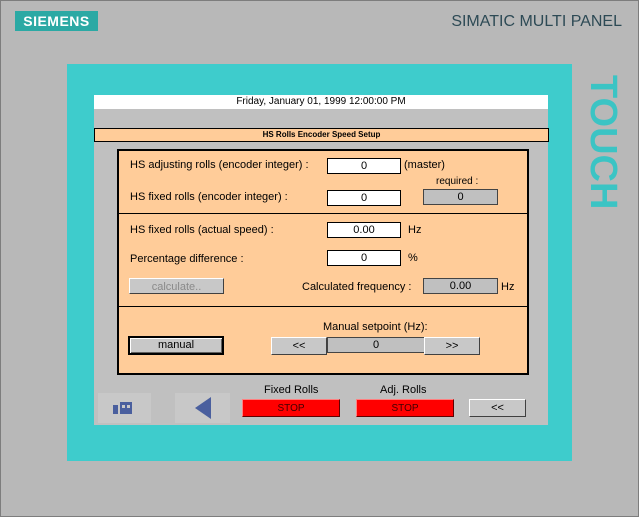 The height and width of the screenshot is (517, 639). I want to click on percentage-unit: %, so click(413, 258).